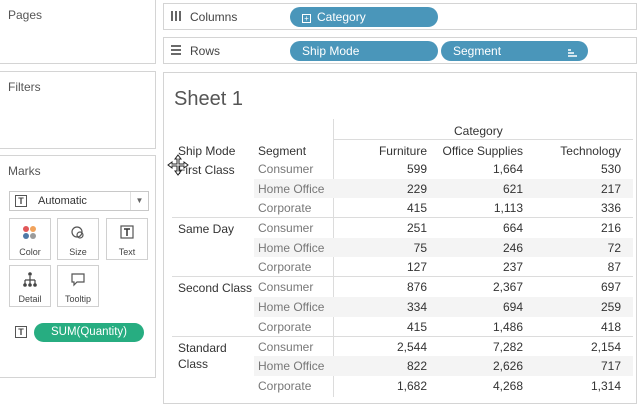  I want to click on rows-icon, so click(176, 51).